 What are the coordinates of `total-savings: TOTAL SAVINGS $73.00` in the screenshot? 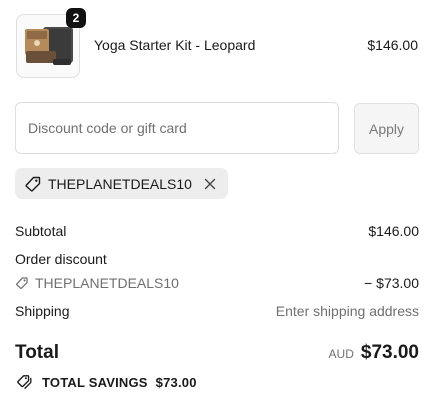 It's located at (106, 382).